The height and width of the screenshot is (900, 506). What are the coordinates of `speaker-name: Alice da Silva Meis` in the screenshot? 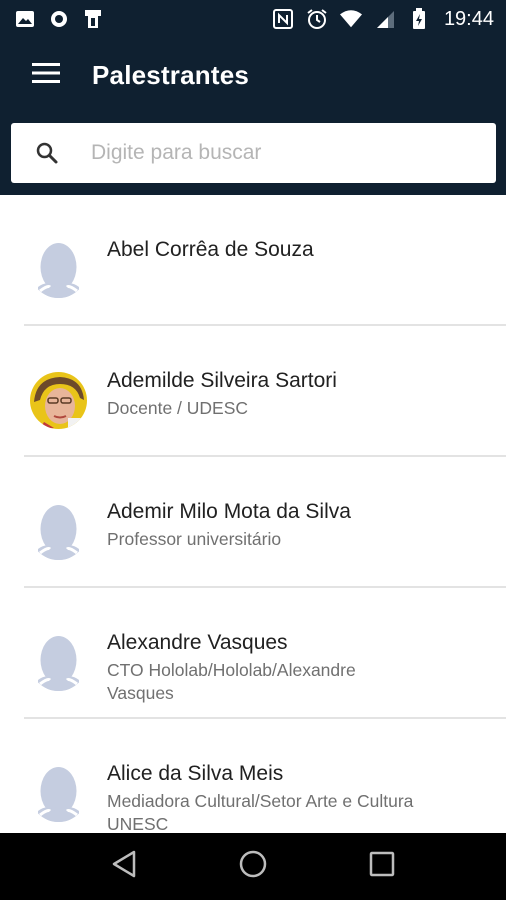 It's located at (195, 773).